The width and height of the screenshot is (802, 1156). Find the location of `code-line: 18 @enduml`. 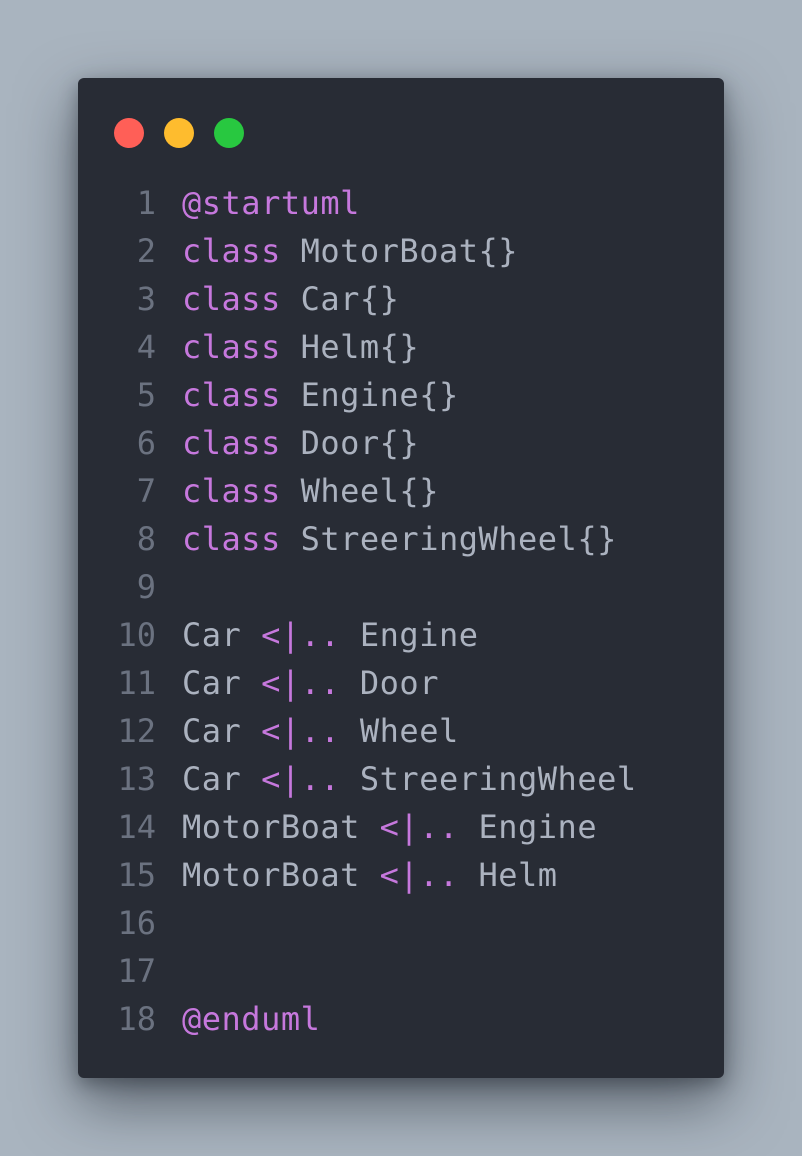

code-line: 18 @enduml is located at coordinates (401, 1019).